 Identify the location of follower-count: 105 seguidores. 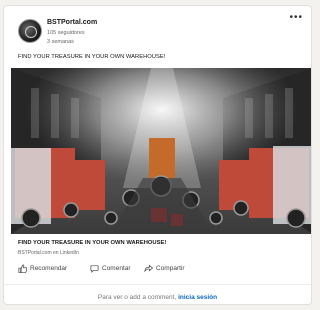
(66, 33).